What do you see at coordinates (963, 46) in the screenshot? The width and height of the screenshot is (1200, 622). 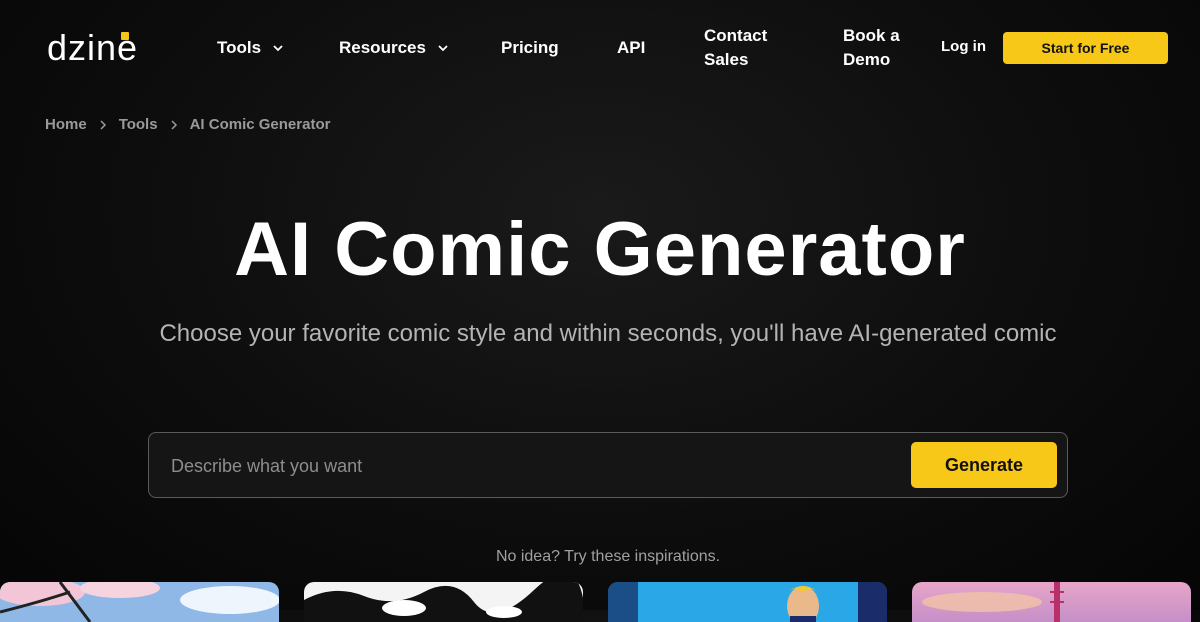 I see `login-link: Log in` at bounding box center [963, 46].